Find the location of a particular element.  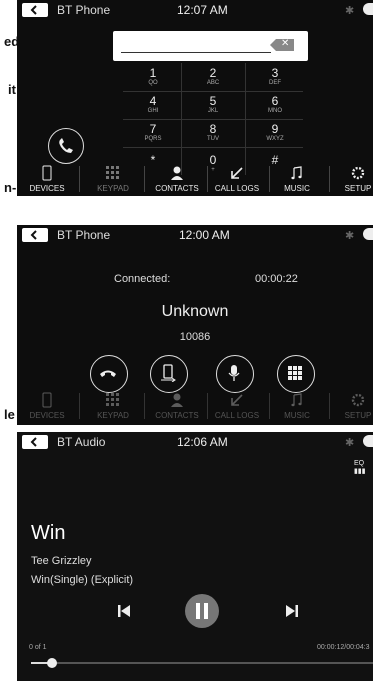

contact-icon is located at coordinates (177, 173).